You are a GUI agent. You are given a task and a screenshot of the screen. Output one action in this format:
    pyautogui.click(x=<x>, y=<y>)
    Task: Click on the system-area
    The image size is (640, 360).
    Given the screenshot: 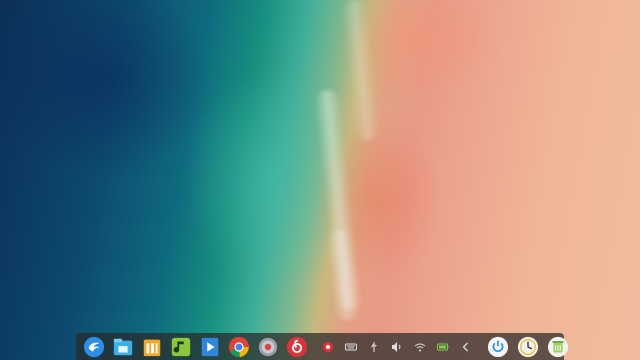 What is the action you would take?
    pyautogui.click(x=528, y=347)
    